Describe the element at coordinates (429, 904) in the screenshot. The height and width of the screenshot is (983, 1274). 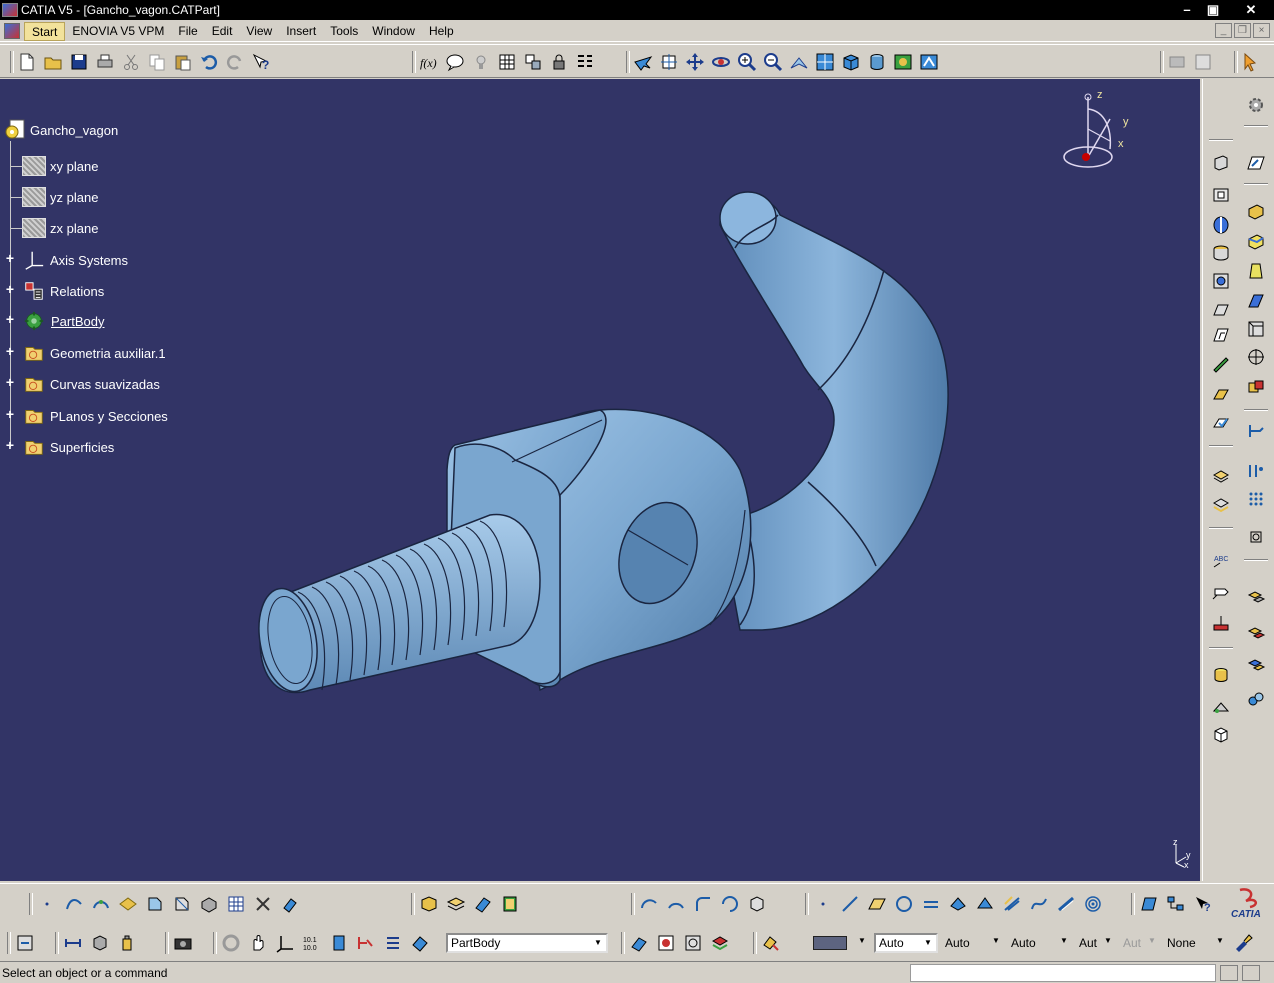
I see `part-design-icon` at that location.